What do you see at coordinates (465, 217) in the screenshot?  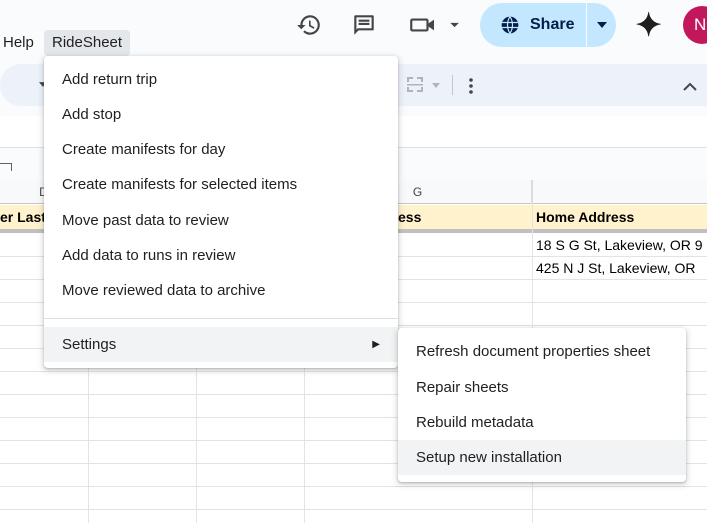 I see `header-cell-address: ess` at bounding box center [465, 217].